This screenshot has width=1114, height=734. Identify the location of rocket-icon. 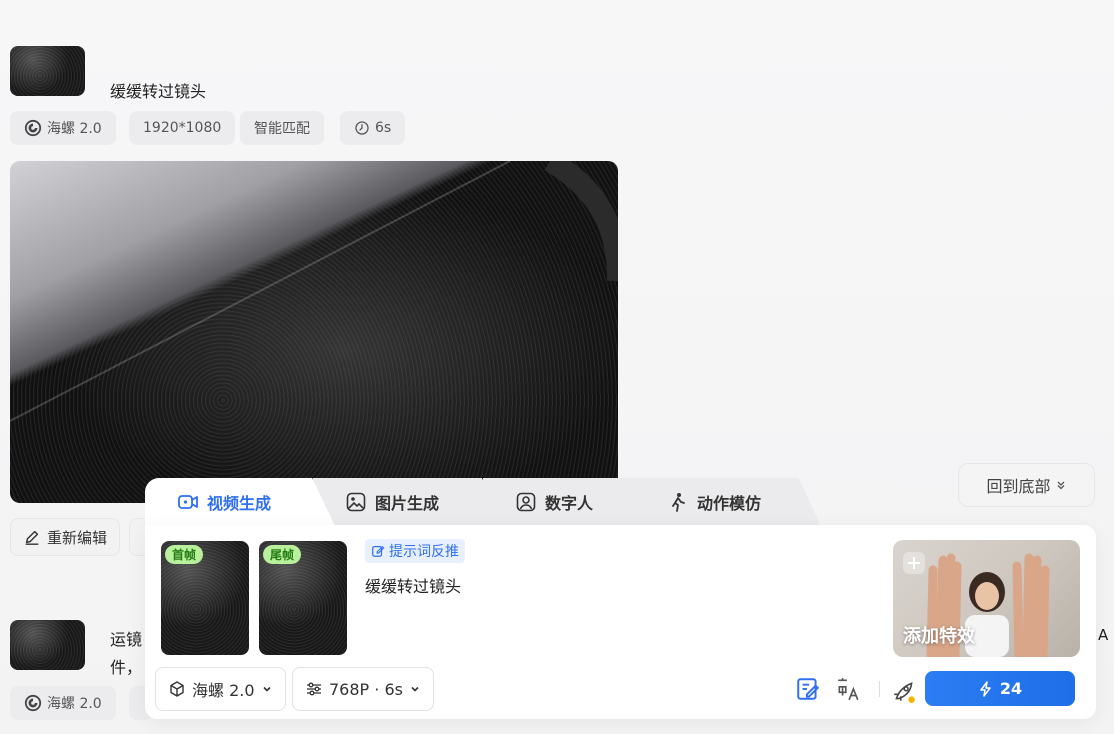
(904, 691).